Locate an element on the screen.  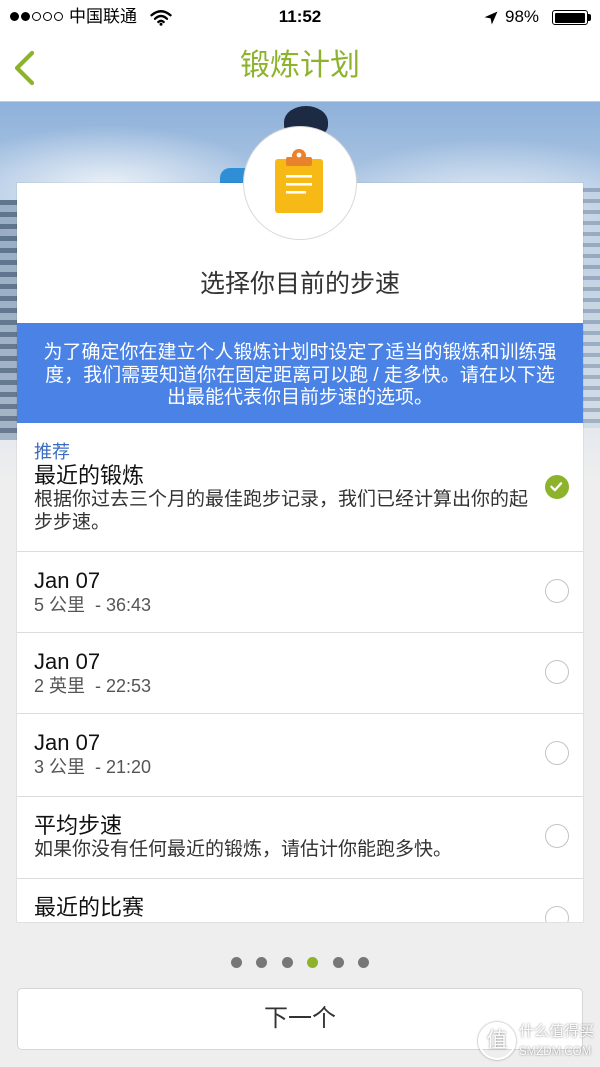
option-distance-time: 2 英里 - 22:53 is located at coordinates (93, 686).